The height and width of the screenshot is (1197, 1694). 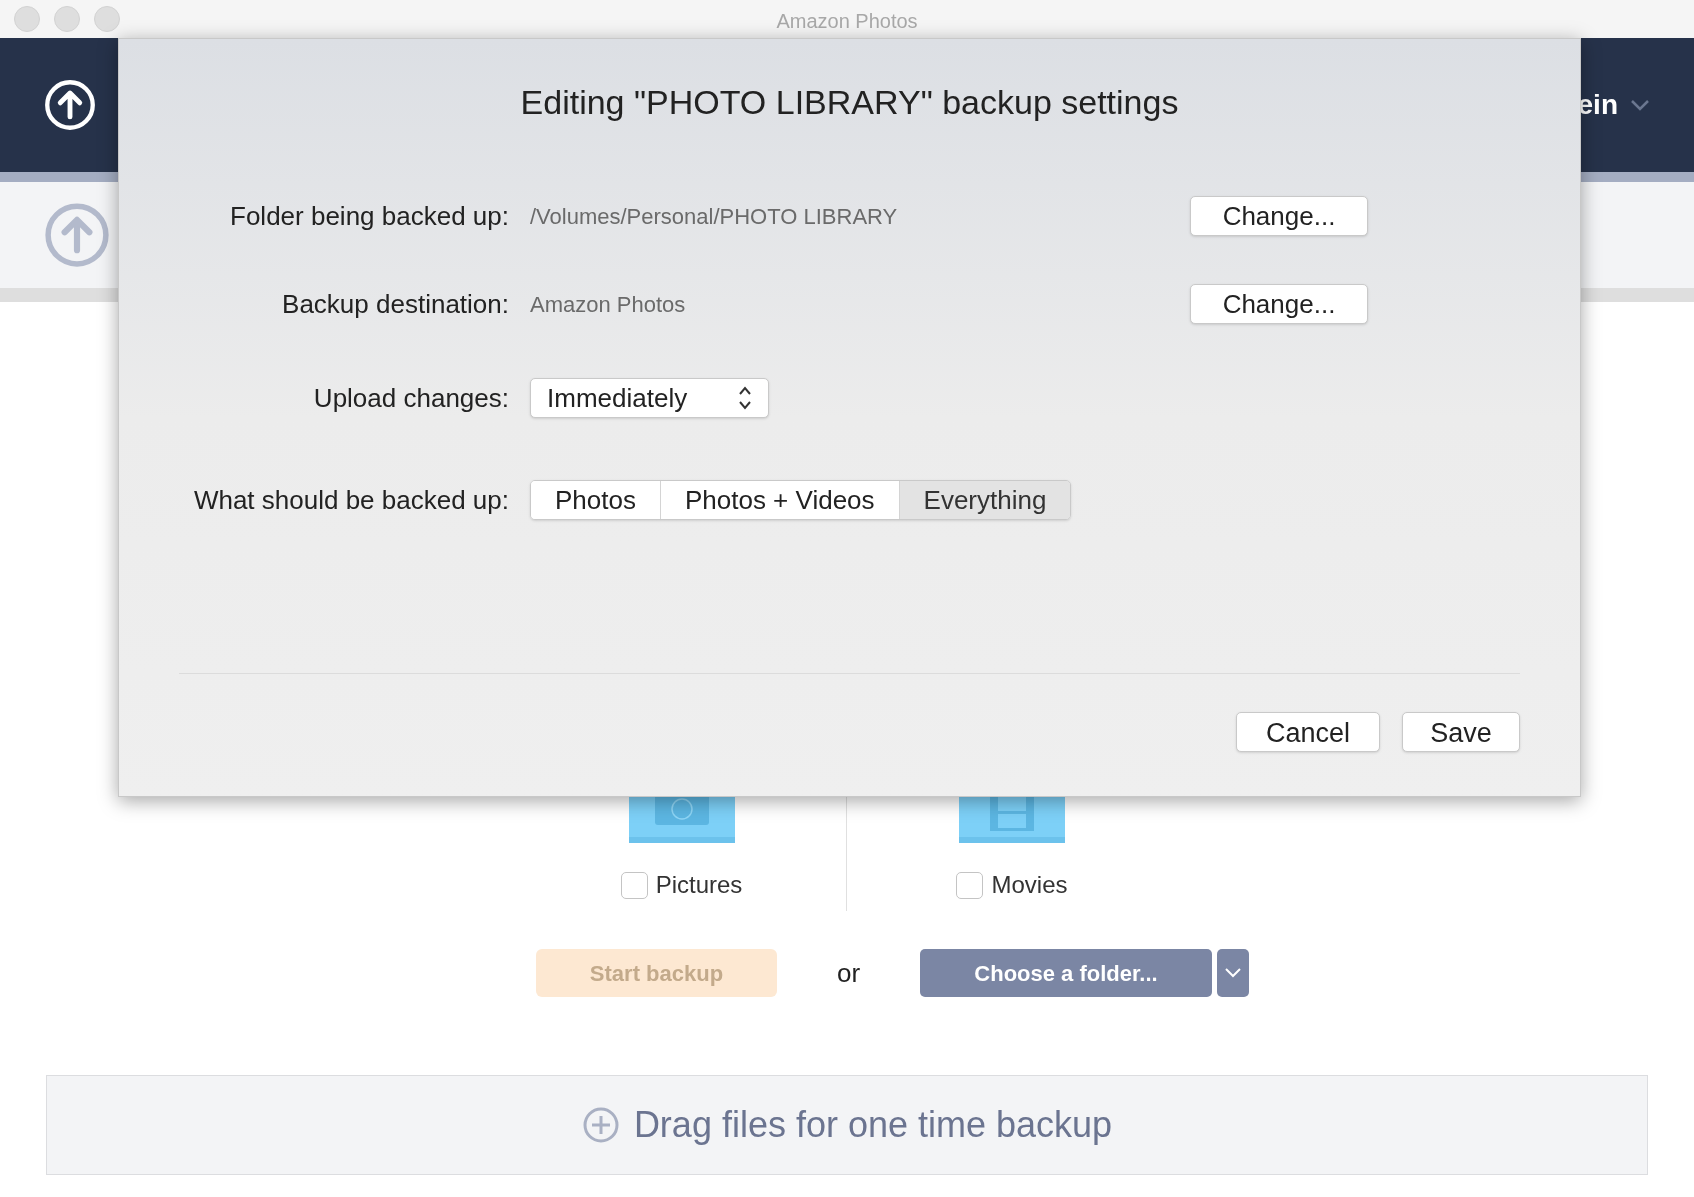 What do you see at coordinates (848, 973) in the screenshot?
I see `or-text: or` at bounding box center [848, 973].